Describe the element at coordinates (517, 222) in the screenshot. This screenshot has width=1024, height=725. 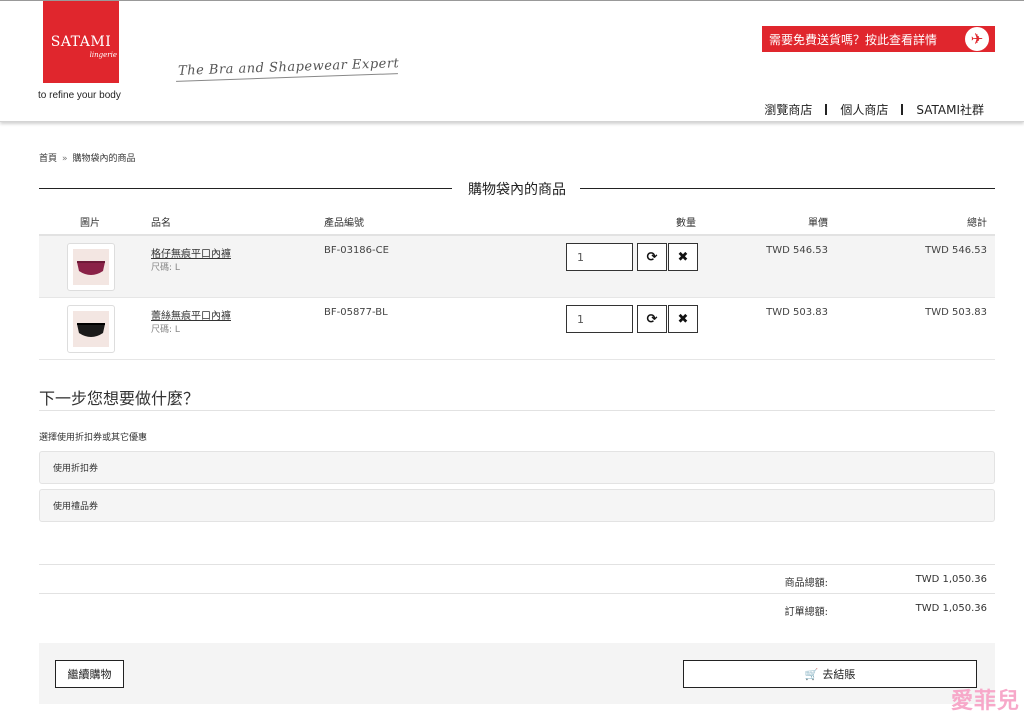
I see `cart-table-header: 圖片 品名 產品編號 數量 單價 總計` at that location.